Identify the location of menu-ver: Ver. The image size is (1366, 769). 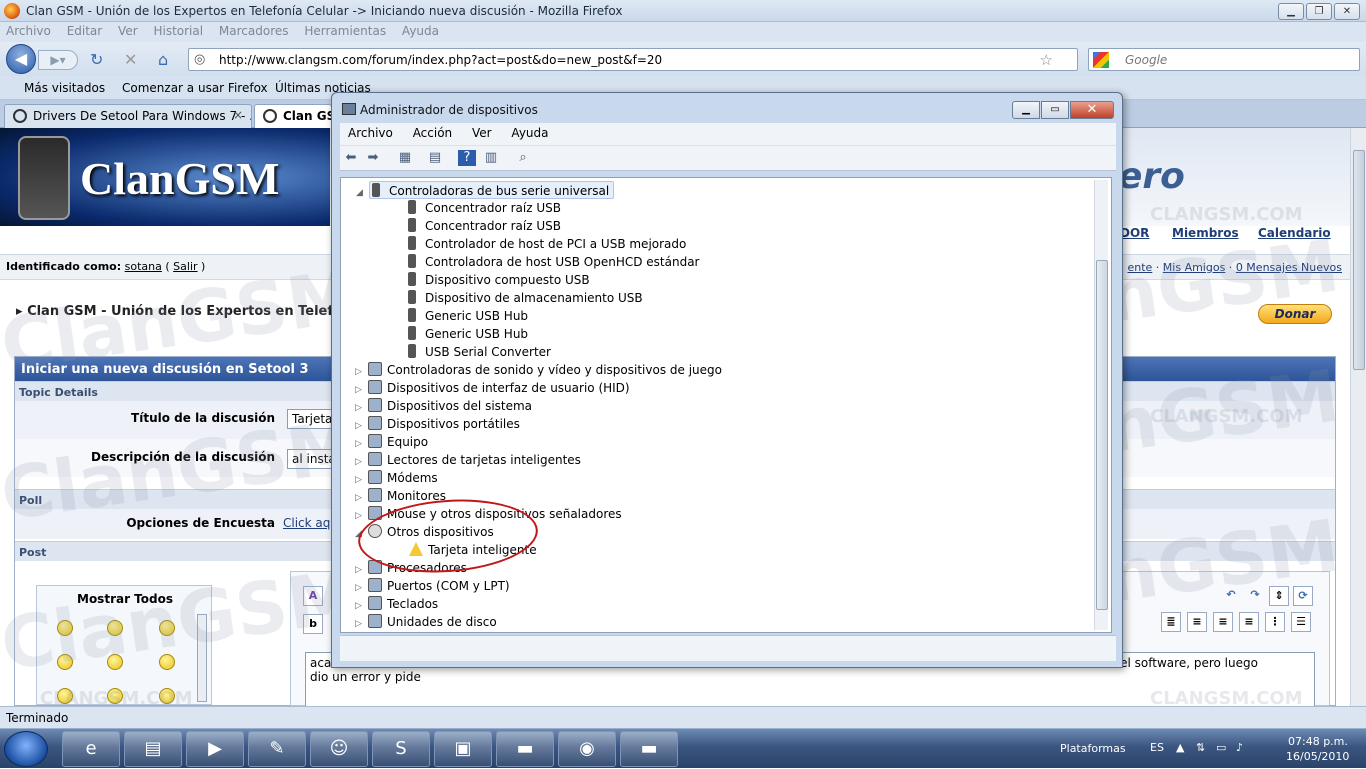
(128, 31).